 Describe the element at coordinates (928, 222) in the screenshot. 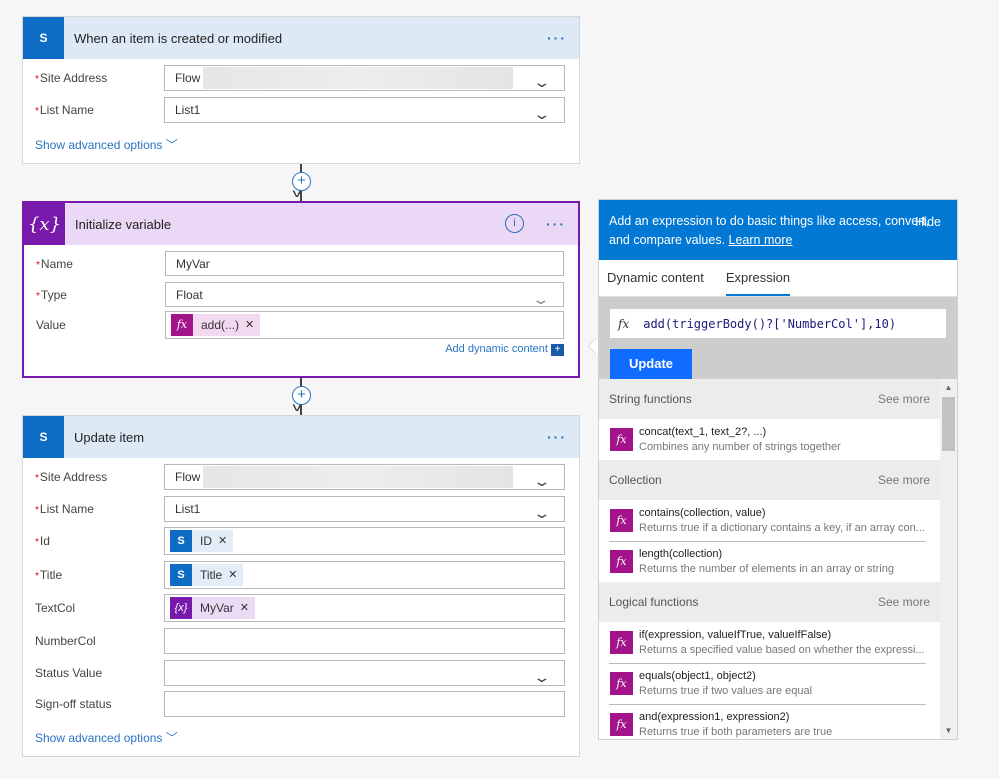

I see `hide-button: Hide` at that location.